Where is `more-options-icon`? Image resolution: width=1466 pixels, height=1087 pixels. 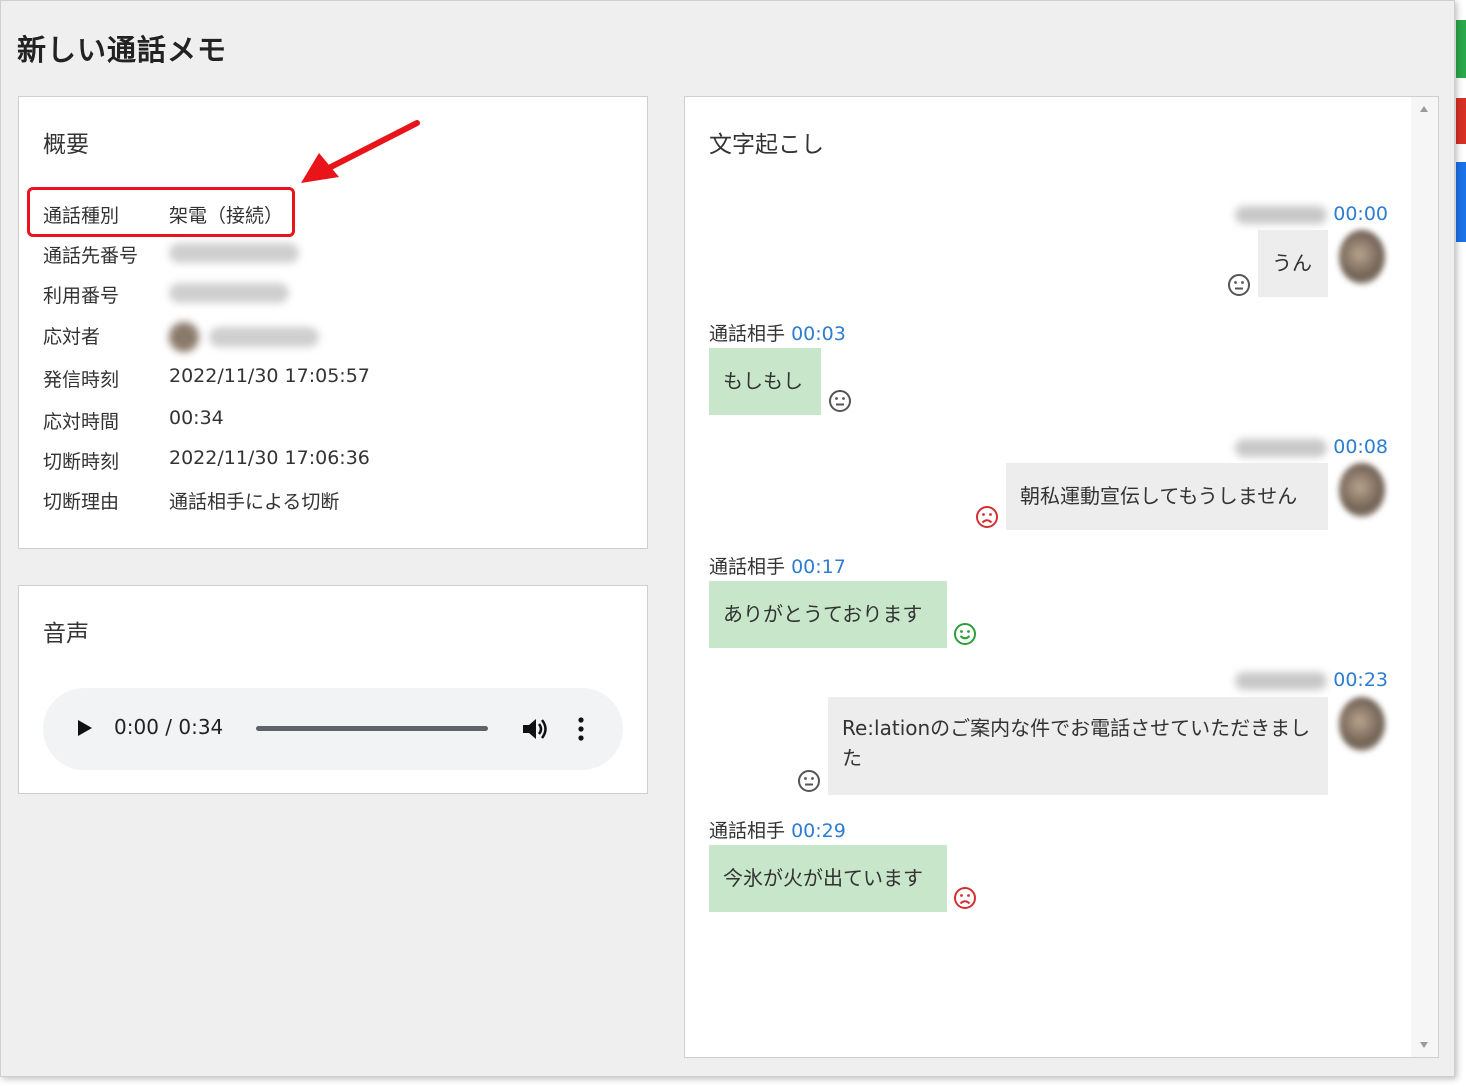
more-options-icon is located at coordinates (581, 729).